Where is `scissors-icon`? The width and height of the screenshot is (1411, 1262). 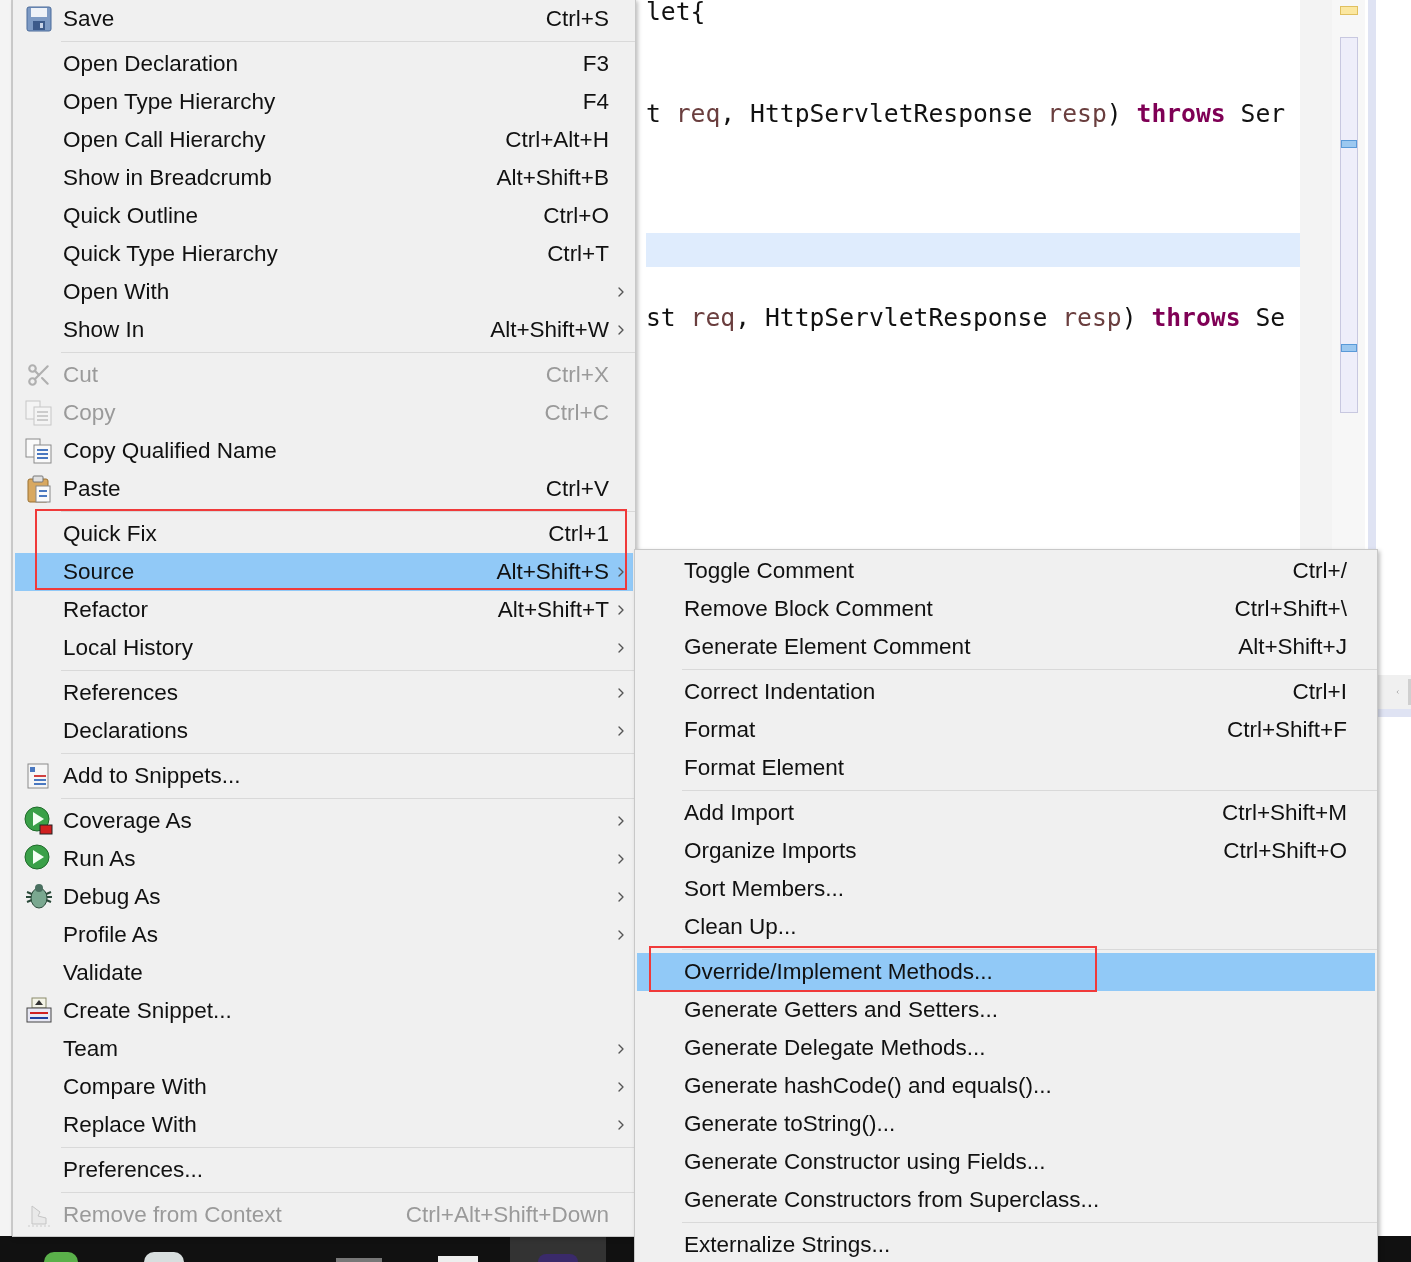
scissors-icon is located at coordinates (39, 375).